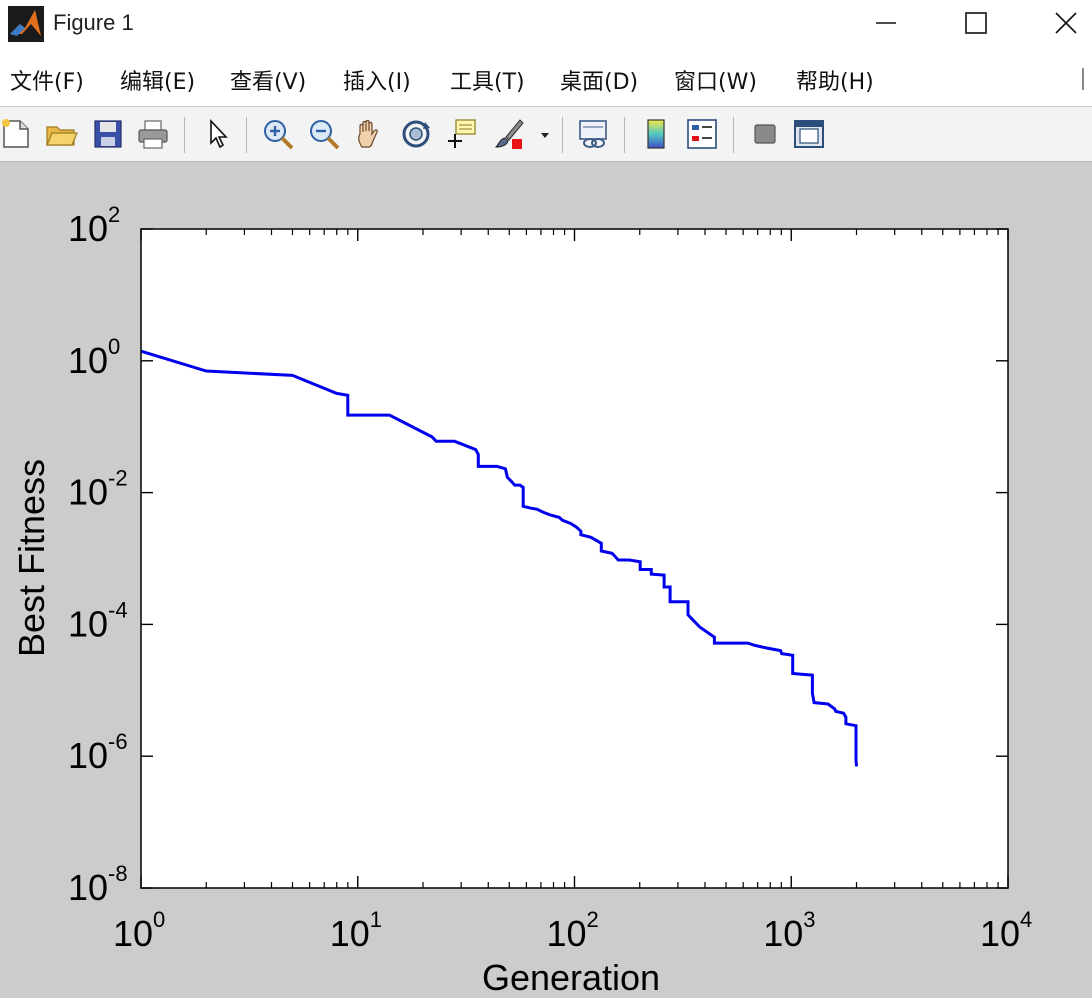 The height and width of the screenshot is (998, 1092). I want to click on minimize-button, so click(886, 23).